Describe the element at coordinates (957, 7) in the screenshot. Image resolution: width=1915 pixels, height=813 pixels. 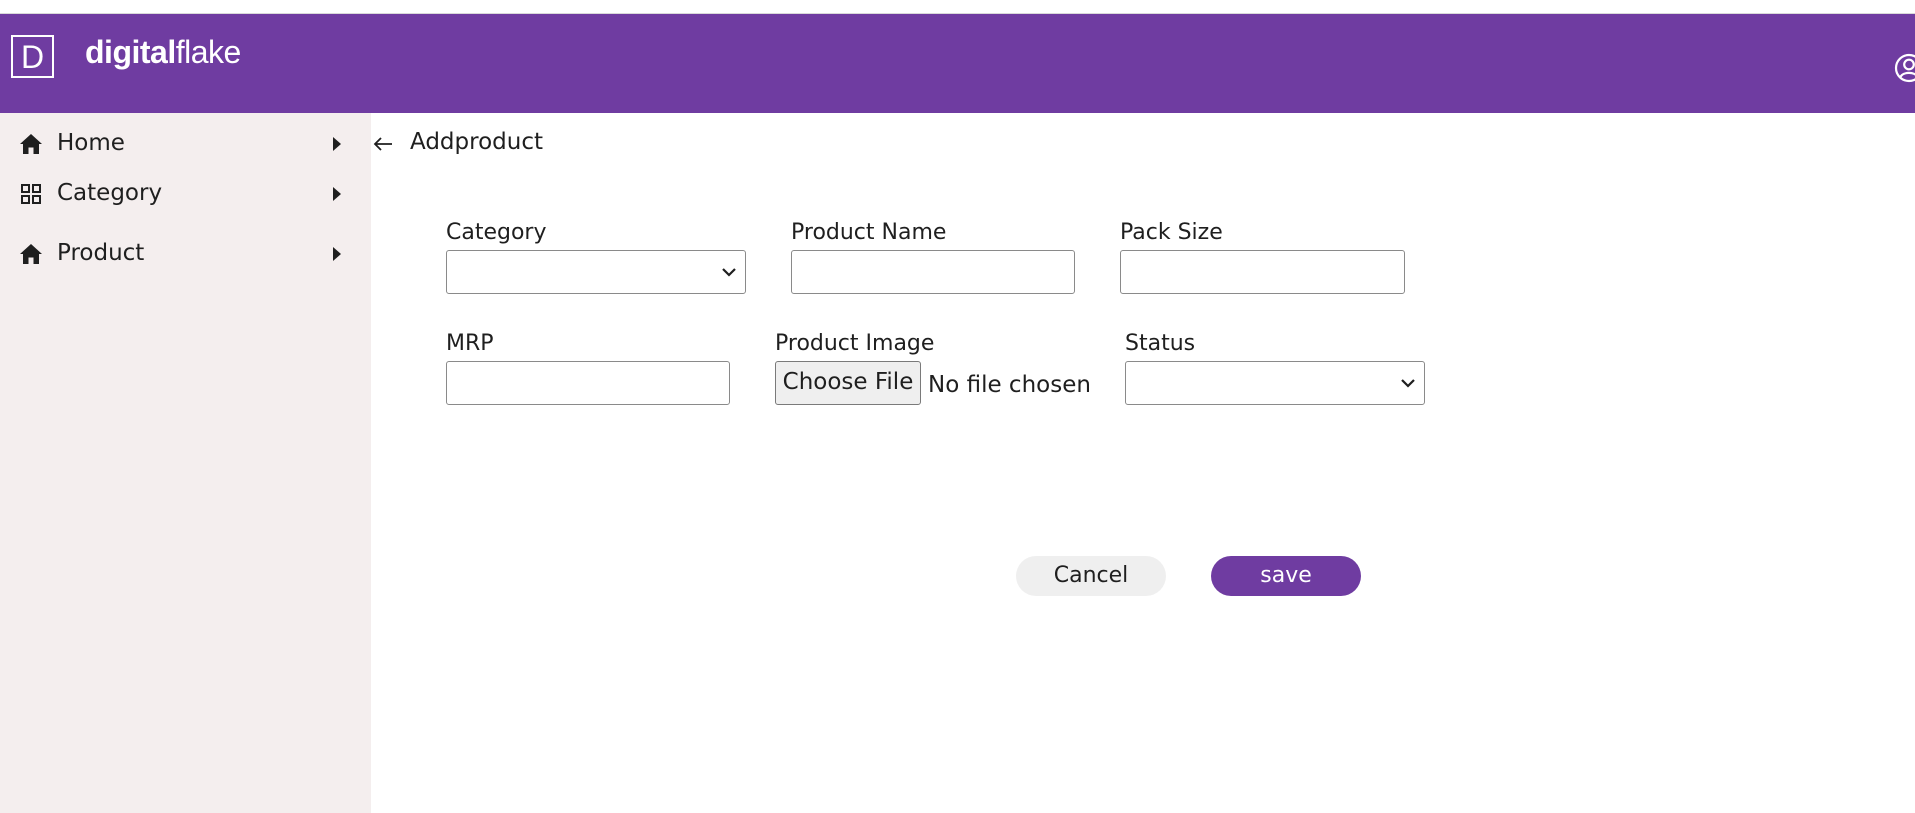
I see `browser-top-edge` at that location.